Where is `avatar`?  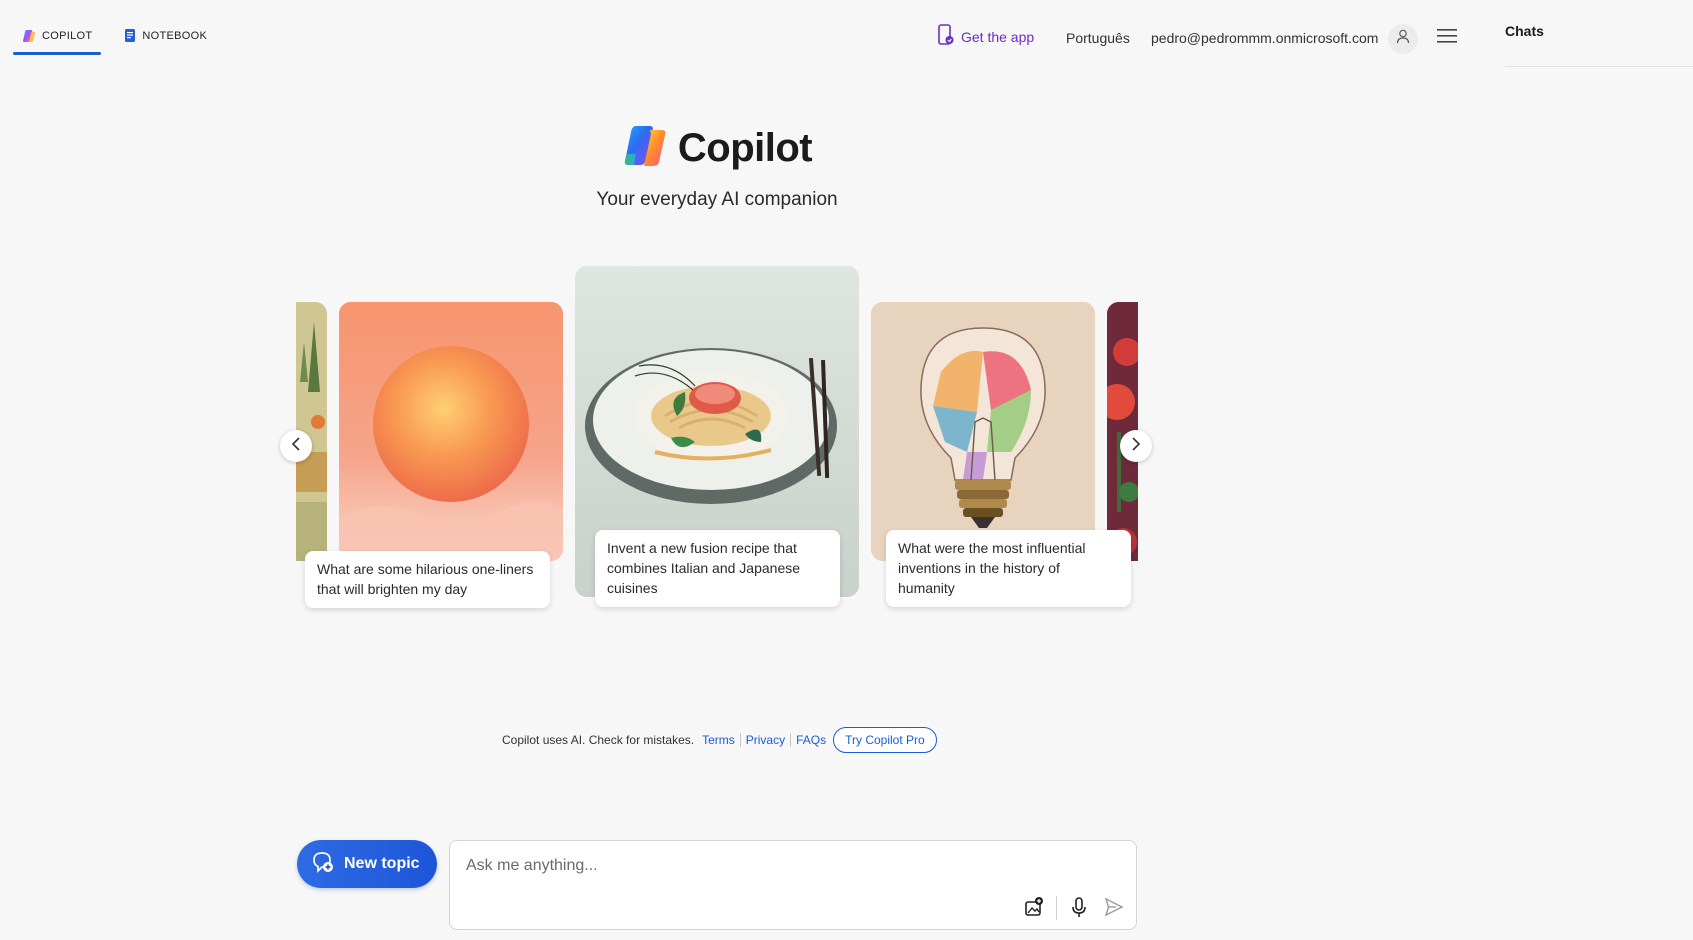
avatar is located at coordinates (1403, 39).